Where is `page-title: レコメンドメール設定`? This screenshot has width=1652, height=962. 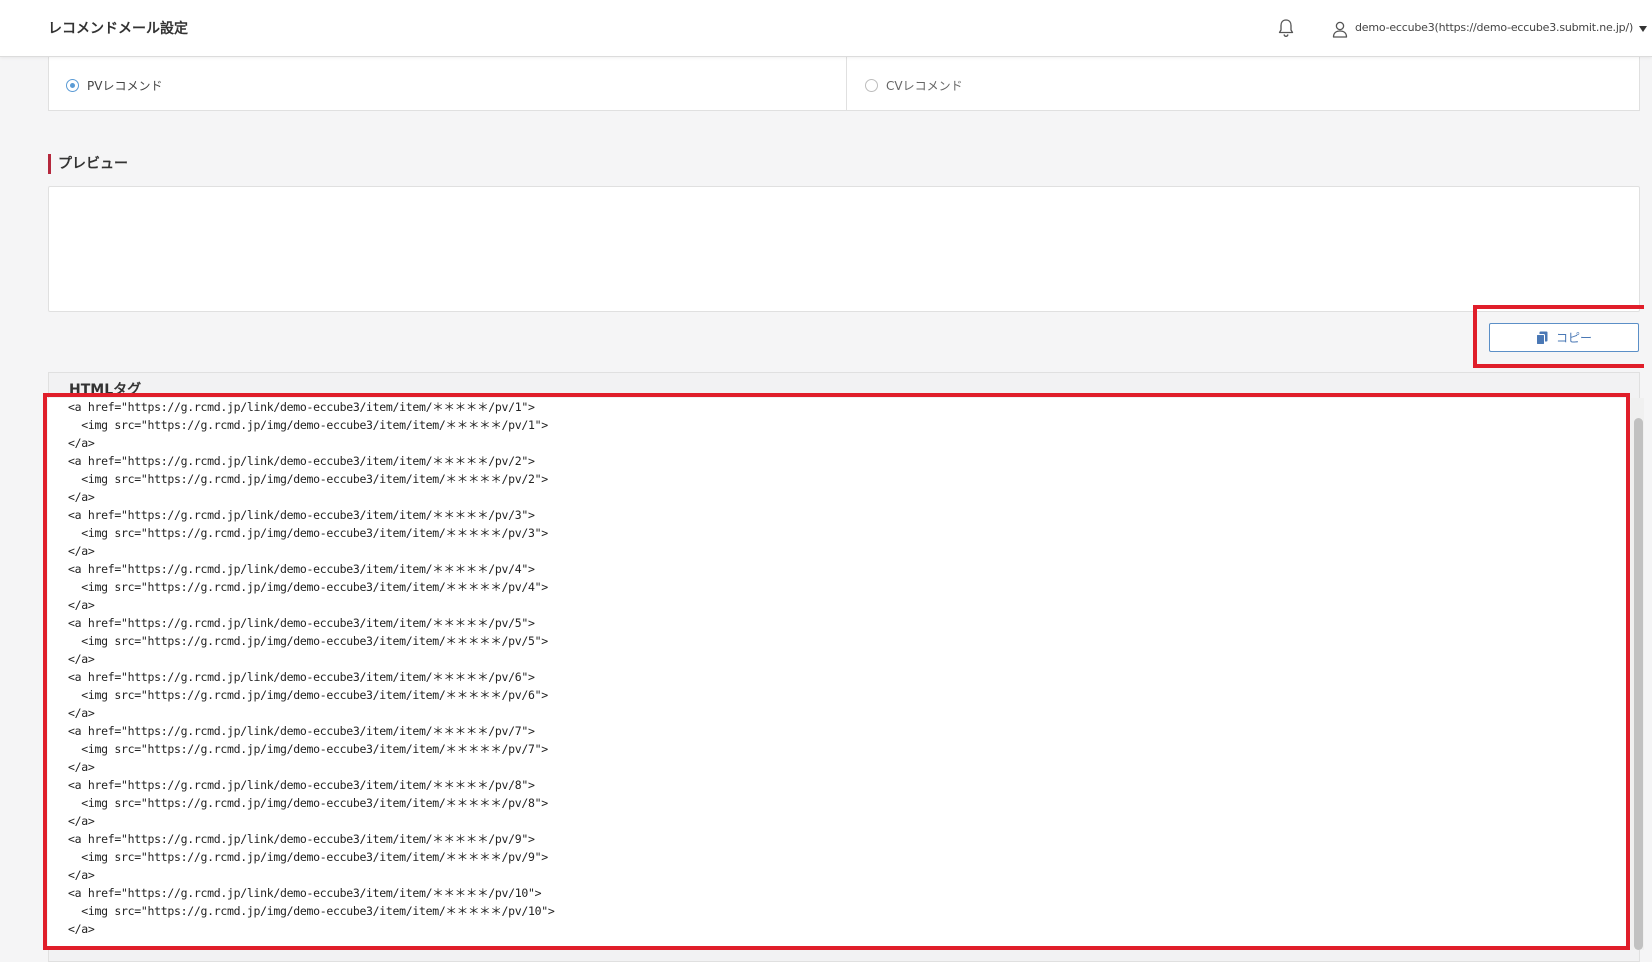 page-title: レコメンドメール設定 is located at coordinates (118, 29).